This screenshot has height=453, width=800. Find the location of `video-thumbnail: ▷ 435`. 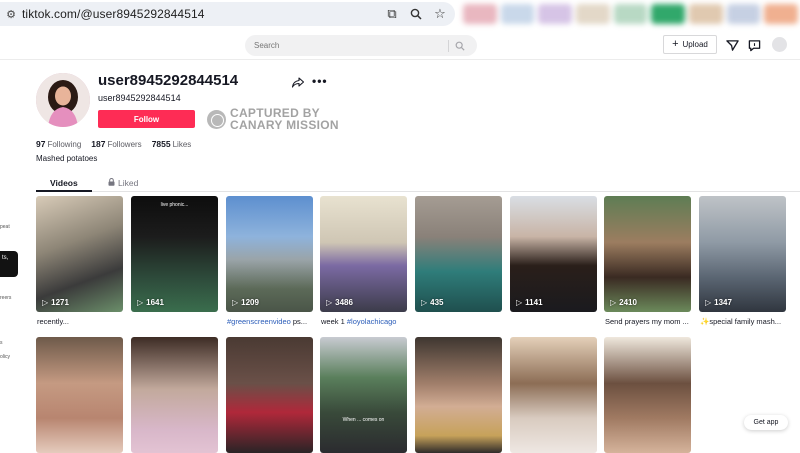

video-thumbnail: ▷ 435 is located at coordinates (458, 254).